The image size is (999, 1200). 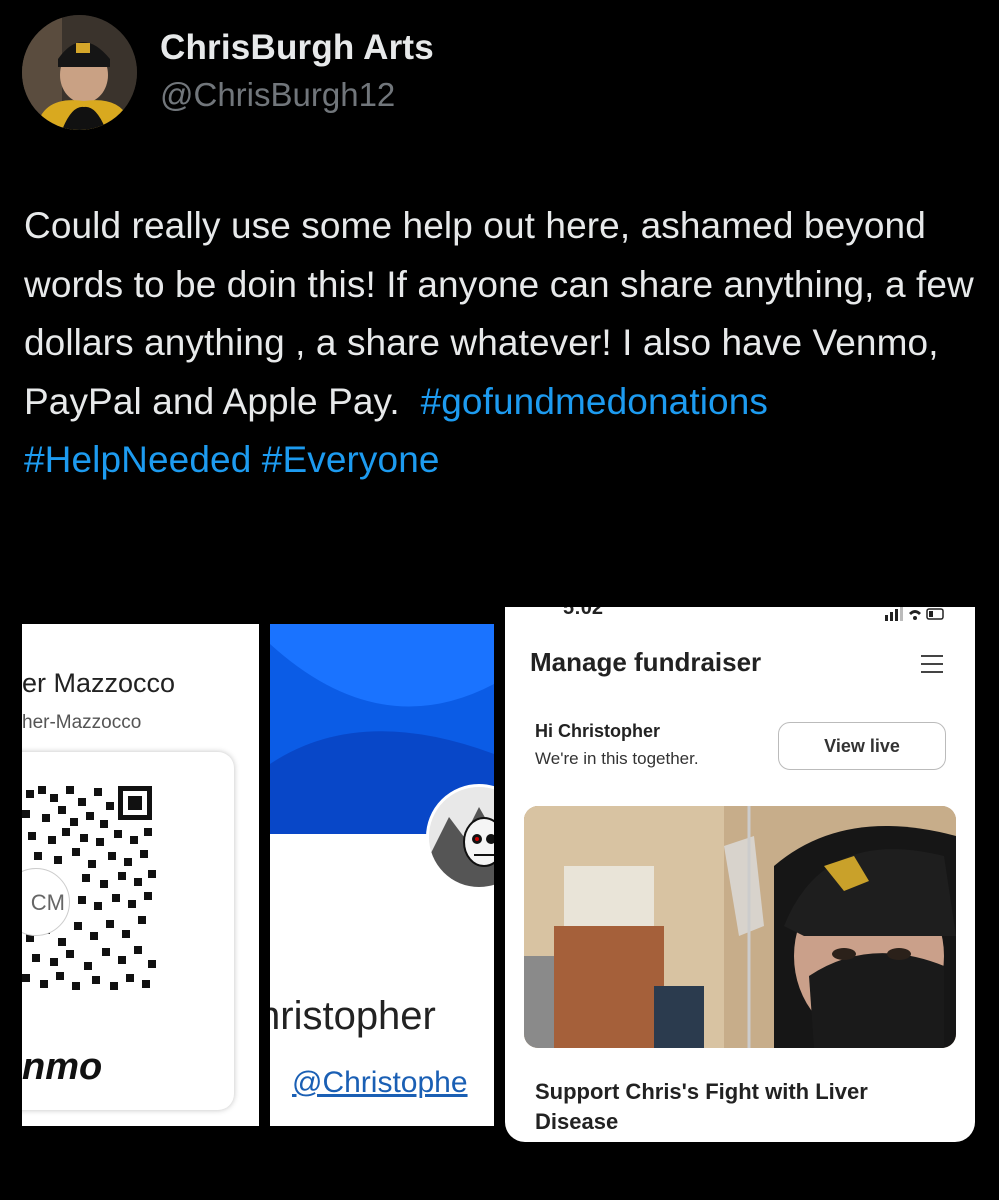 I want to click on greeting-subtext: We're in this together., so click(x=617, y=758).